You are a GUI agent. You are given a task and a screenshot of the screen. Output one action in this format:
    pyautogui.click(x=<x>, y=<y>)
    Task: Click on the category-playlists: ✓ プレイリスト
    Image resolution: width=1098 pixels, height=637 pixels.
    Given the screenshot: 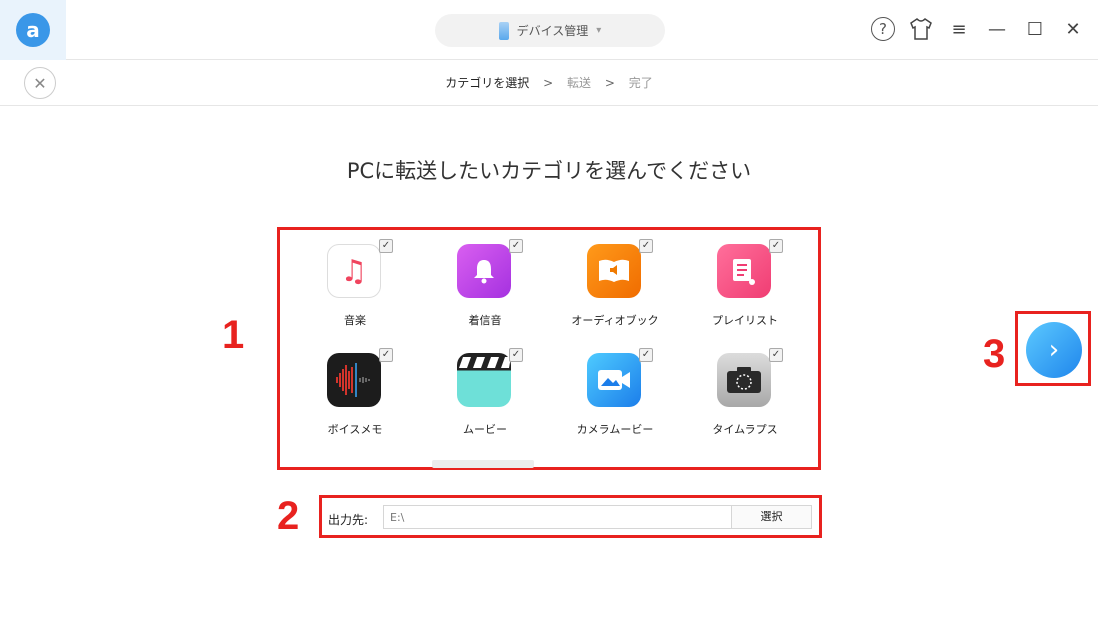 What is the action you would take?
    pyautogui.click(x=745, y=283)
    